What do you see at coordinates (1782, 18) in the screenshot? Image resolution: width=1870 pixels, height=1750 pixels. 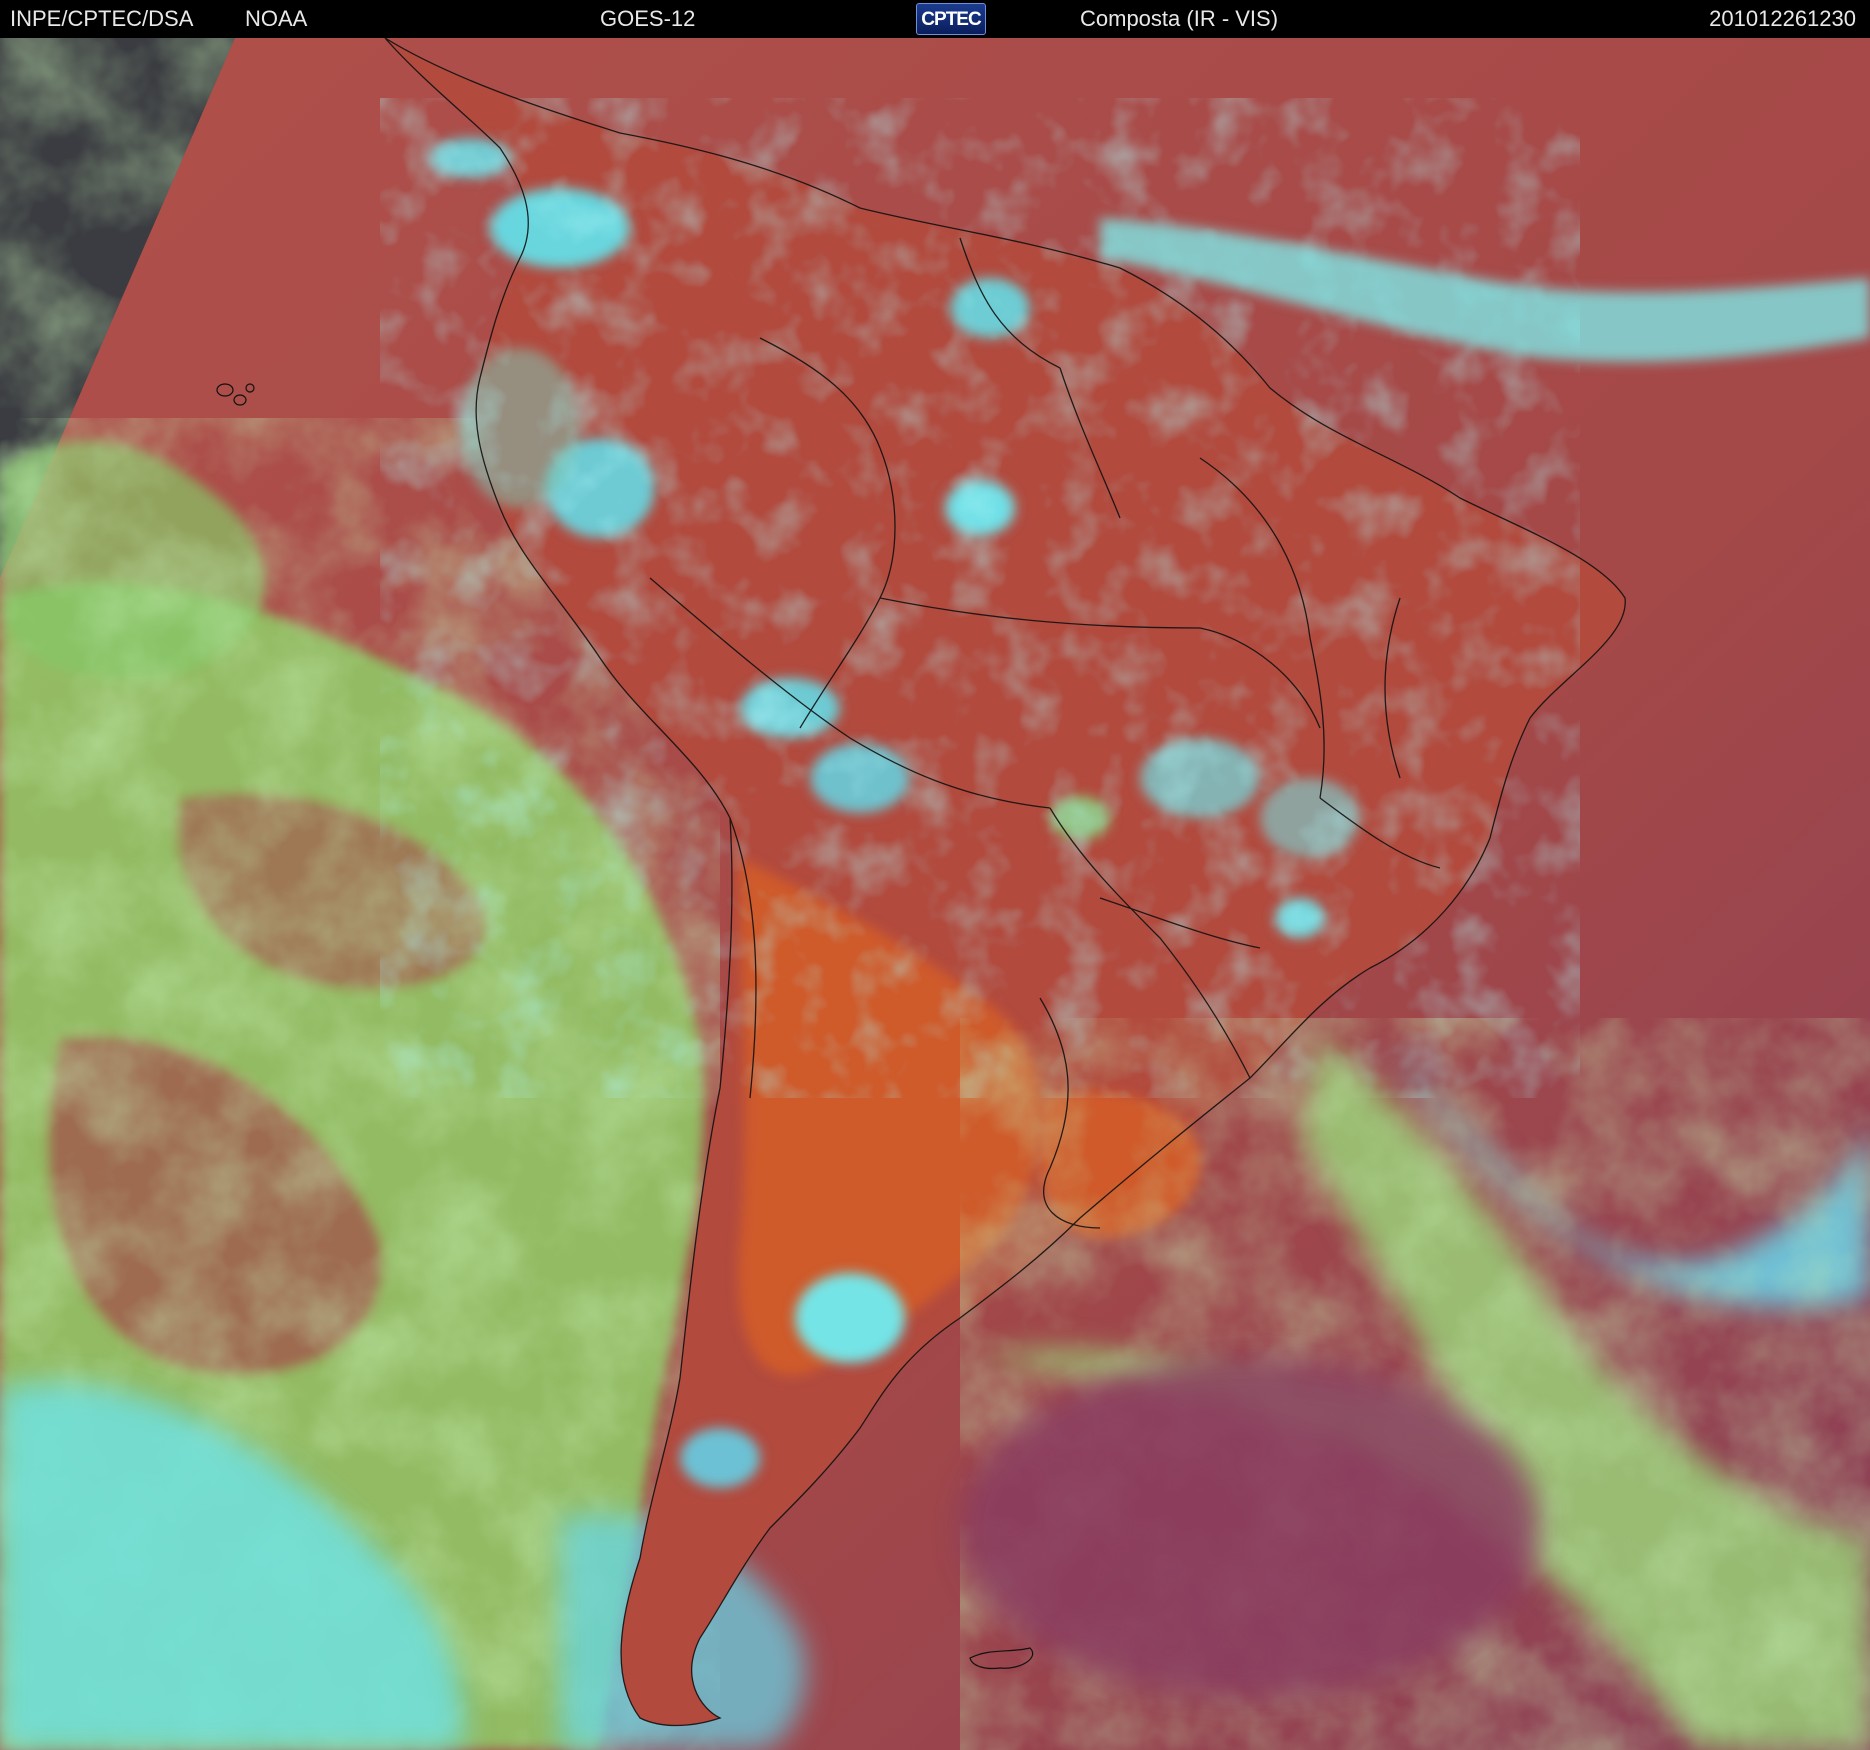 I see `timestamp-label: 201012261230` at bounding box center [1782, 18].